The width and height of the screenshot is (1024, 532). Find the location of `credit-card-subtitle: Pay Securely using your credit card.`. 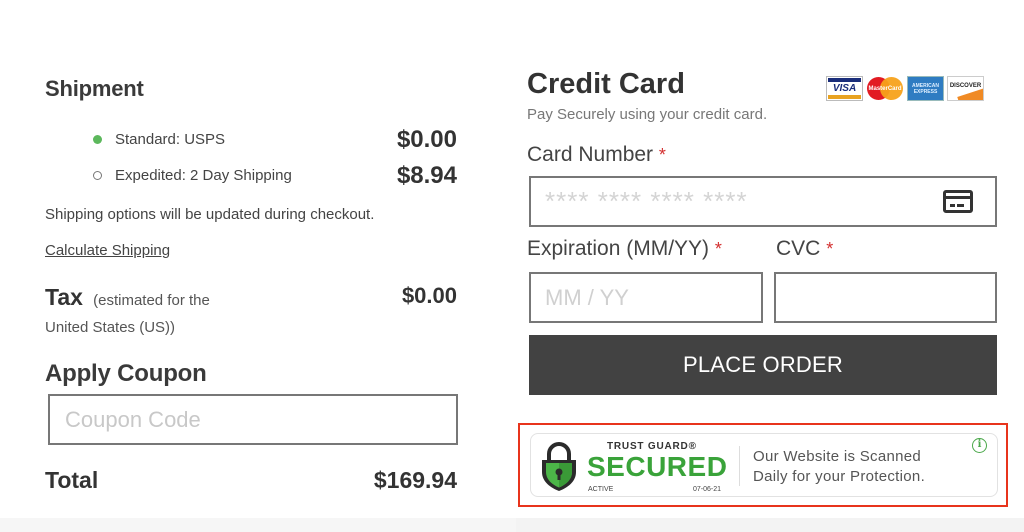

credit-card-subtitle: Pay Securely using your credit card. is located at coordinates (647, 114).